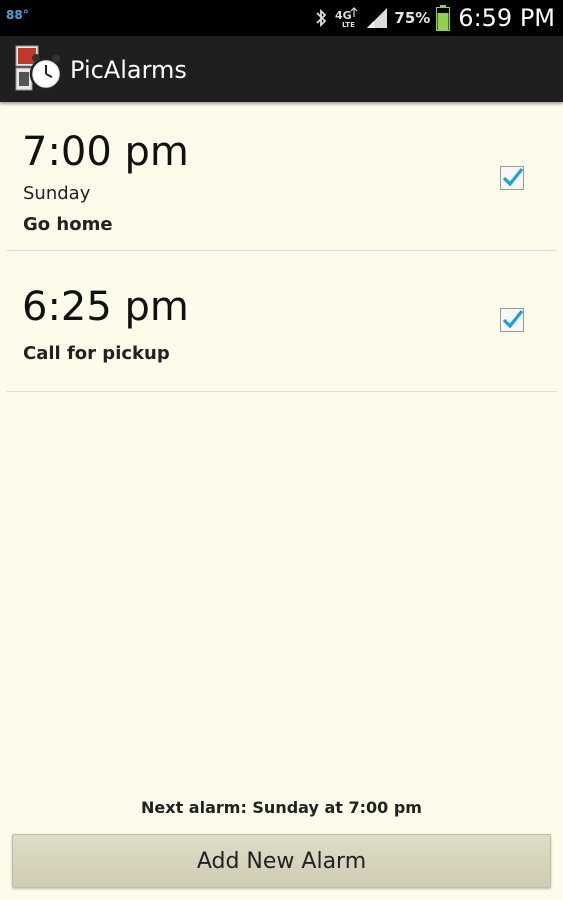 The image size is (563, 900). I want to click on status-time: 6:59 PM, so click(506, 18).